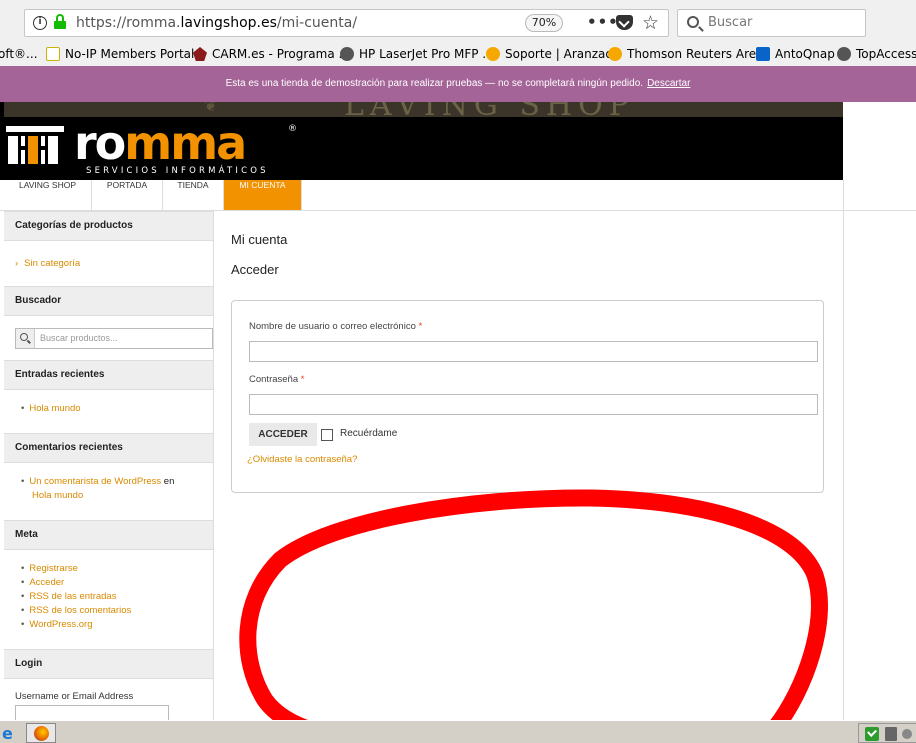  Describe the element at coordinates (92, 712) in the screenshot. I see `login-username-input` at that location.